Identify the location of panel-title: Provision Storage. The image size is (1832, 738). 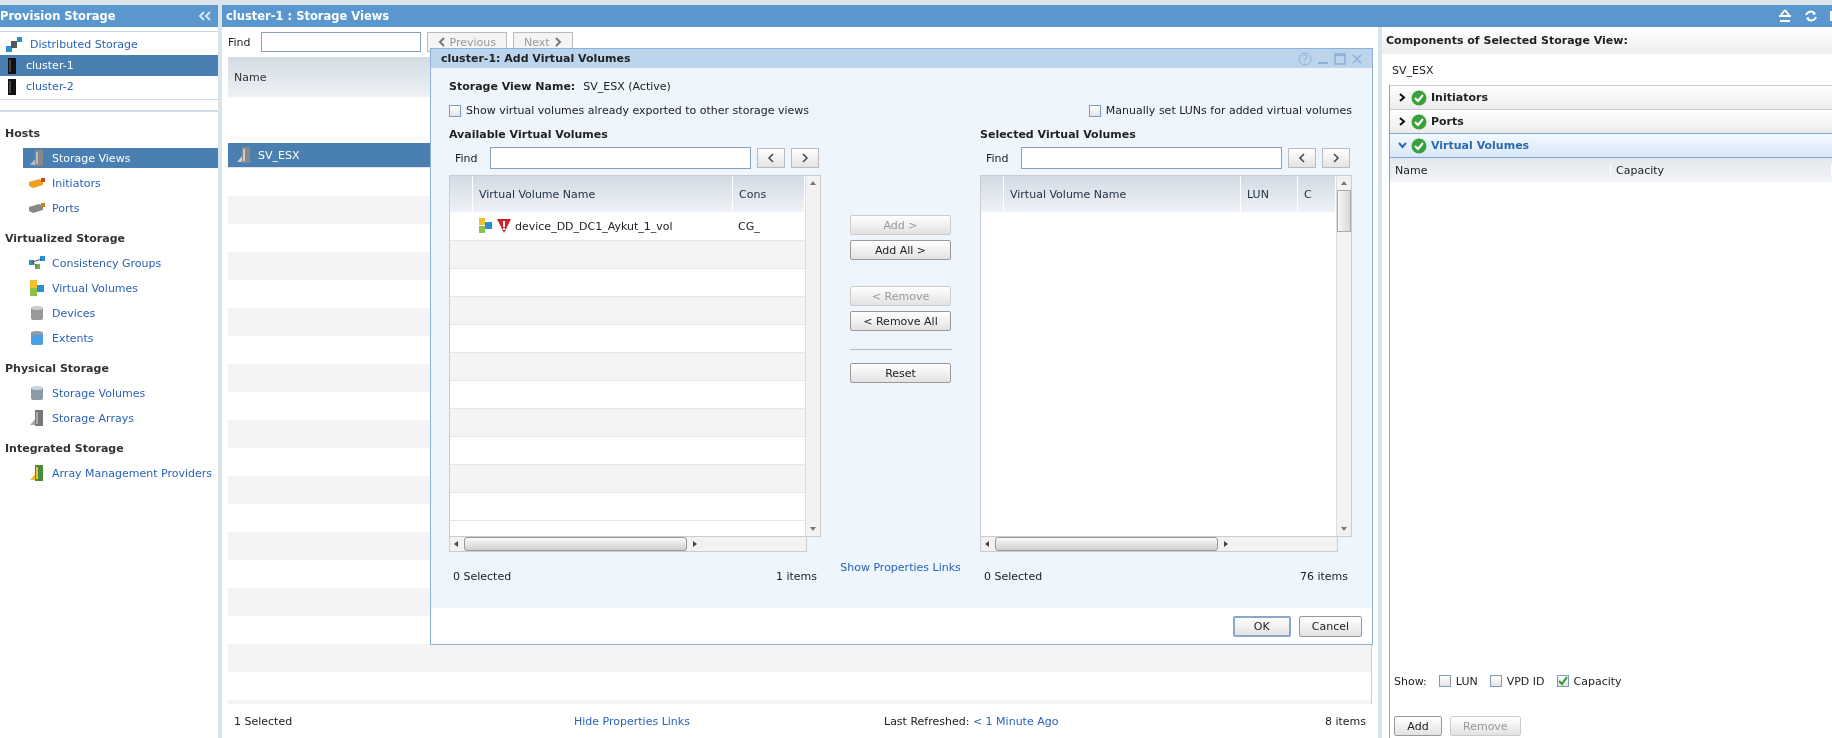
(58, 16).